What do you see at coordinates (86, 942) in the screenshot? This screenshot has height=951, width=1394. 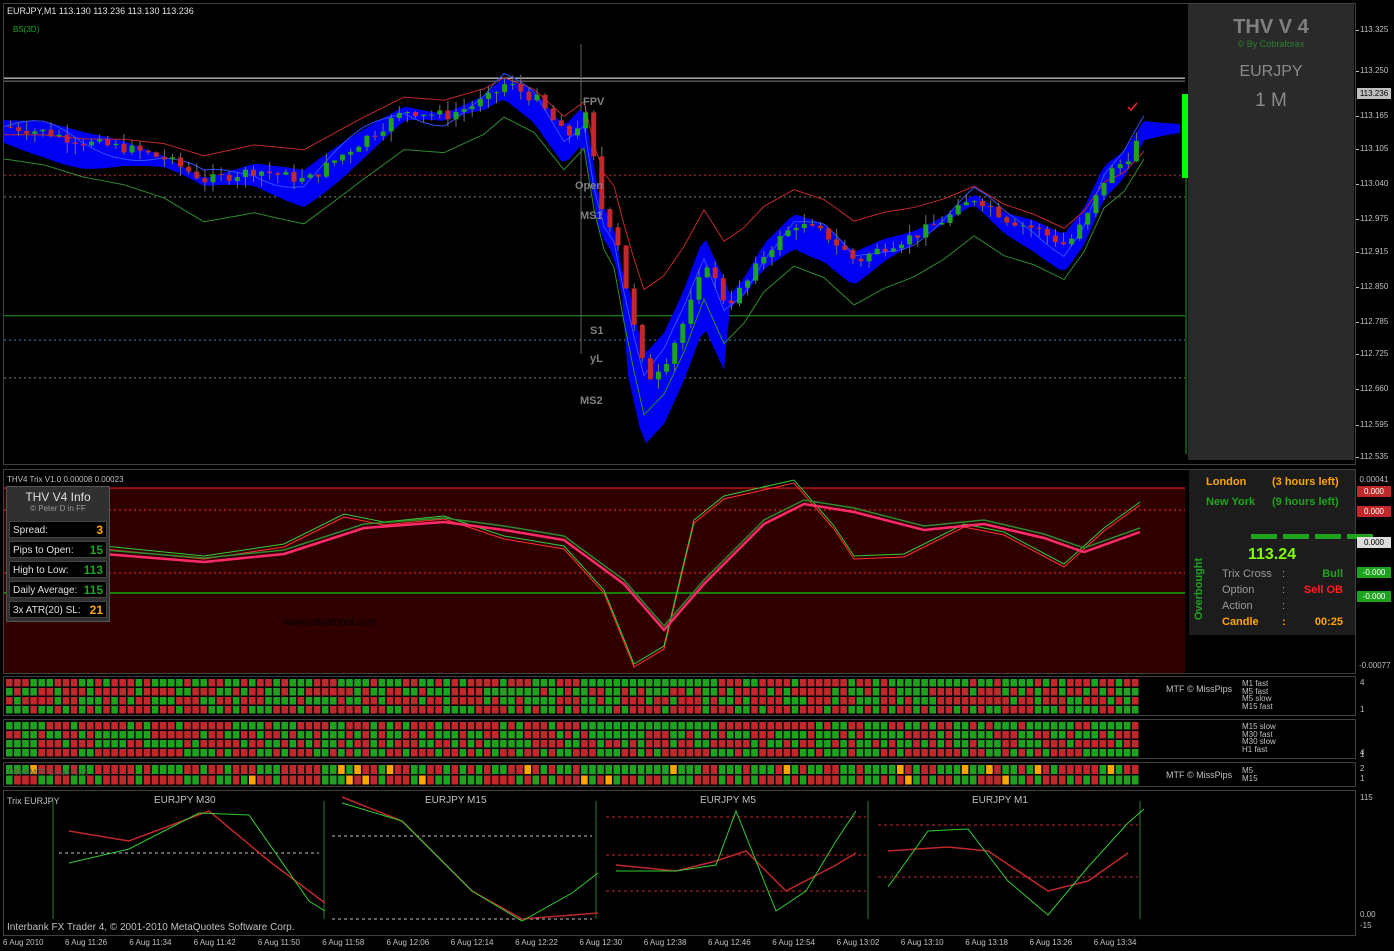 I see `time-tick: 6 Aug 11:26` at bounding box center [86, 942].